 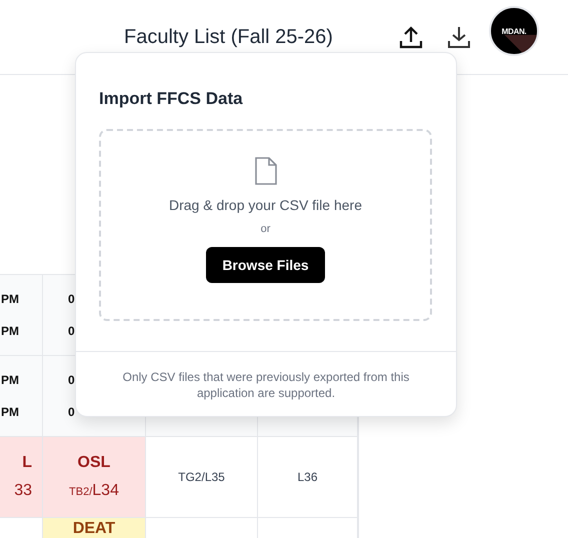 I want to click on file-icon, so click(x=266, y=171).